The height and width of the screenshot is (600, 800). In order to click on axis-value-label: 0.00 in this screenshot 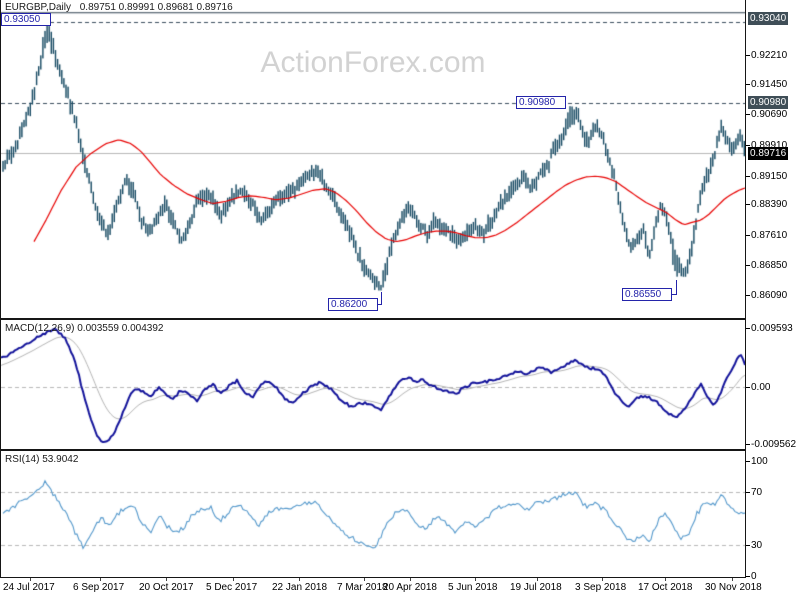, I will do `click(761, 387)`.